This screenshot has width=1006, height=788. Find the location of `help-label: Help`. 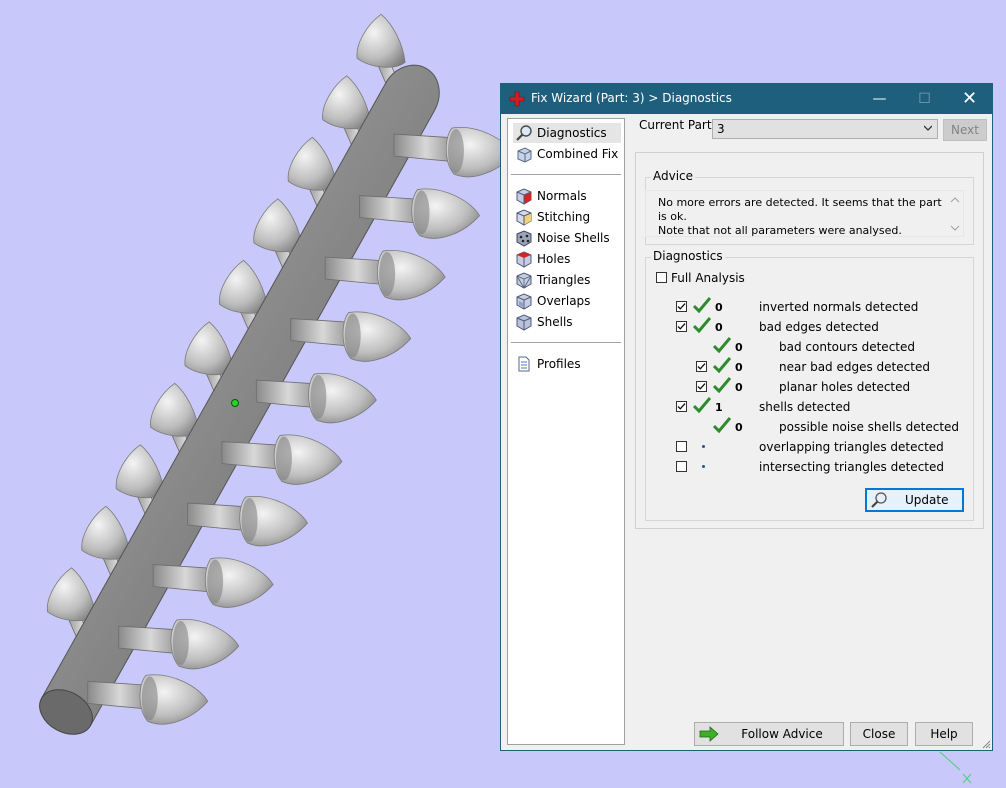

help-label: Help is located at coordinates (944, 734).